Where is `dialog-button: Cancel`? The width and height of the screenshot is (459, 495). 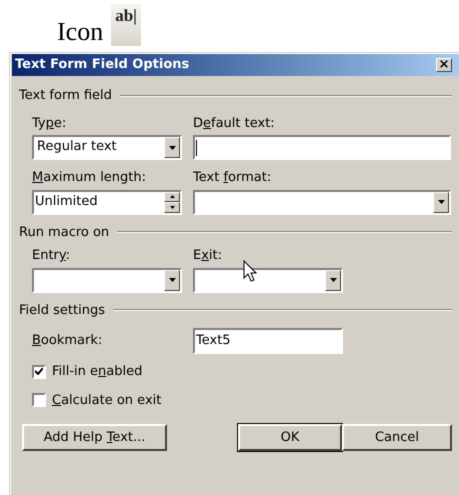 dialog-button: Cancel is located at coordinates (397, 437).